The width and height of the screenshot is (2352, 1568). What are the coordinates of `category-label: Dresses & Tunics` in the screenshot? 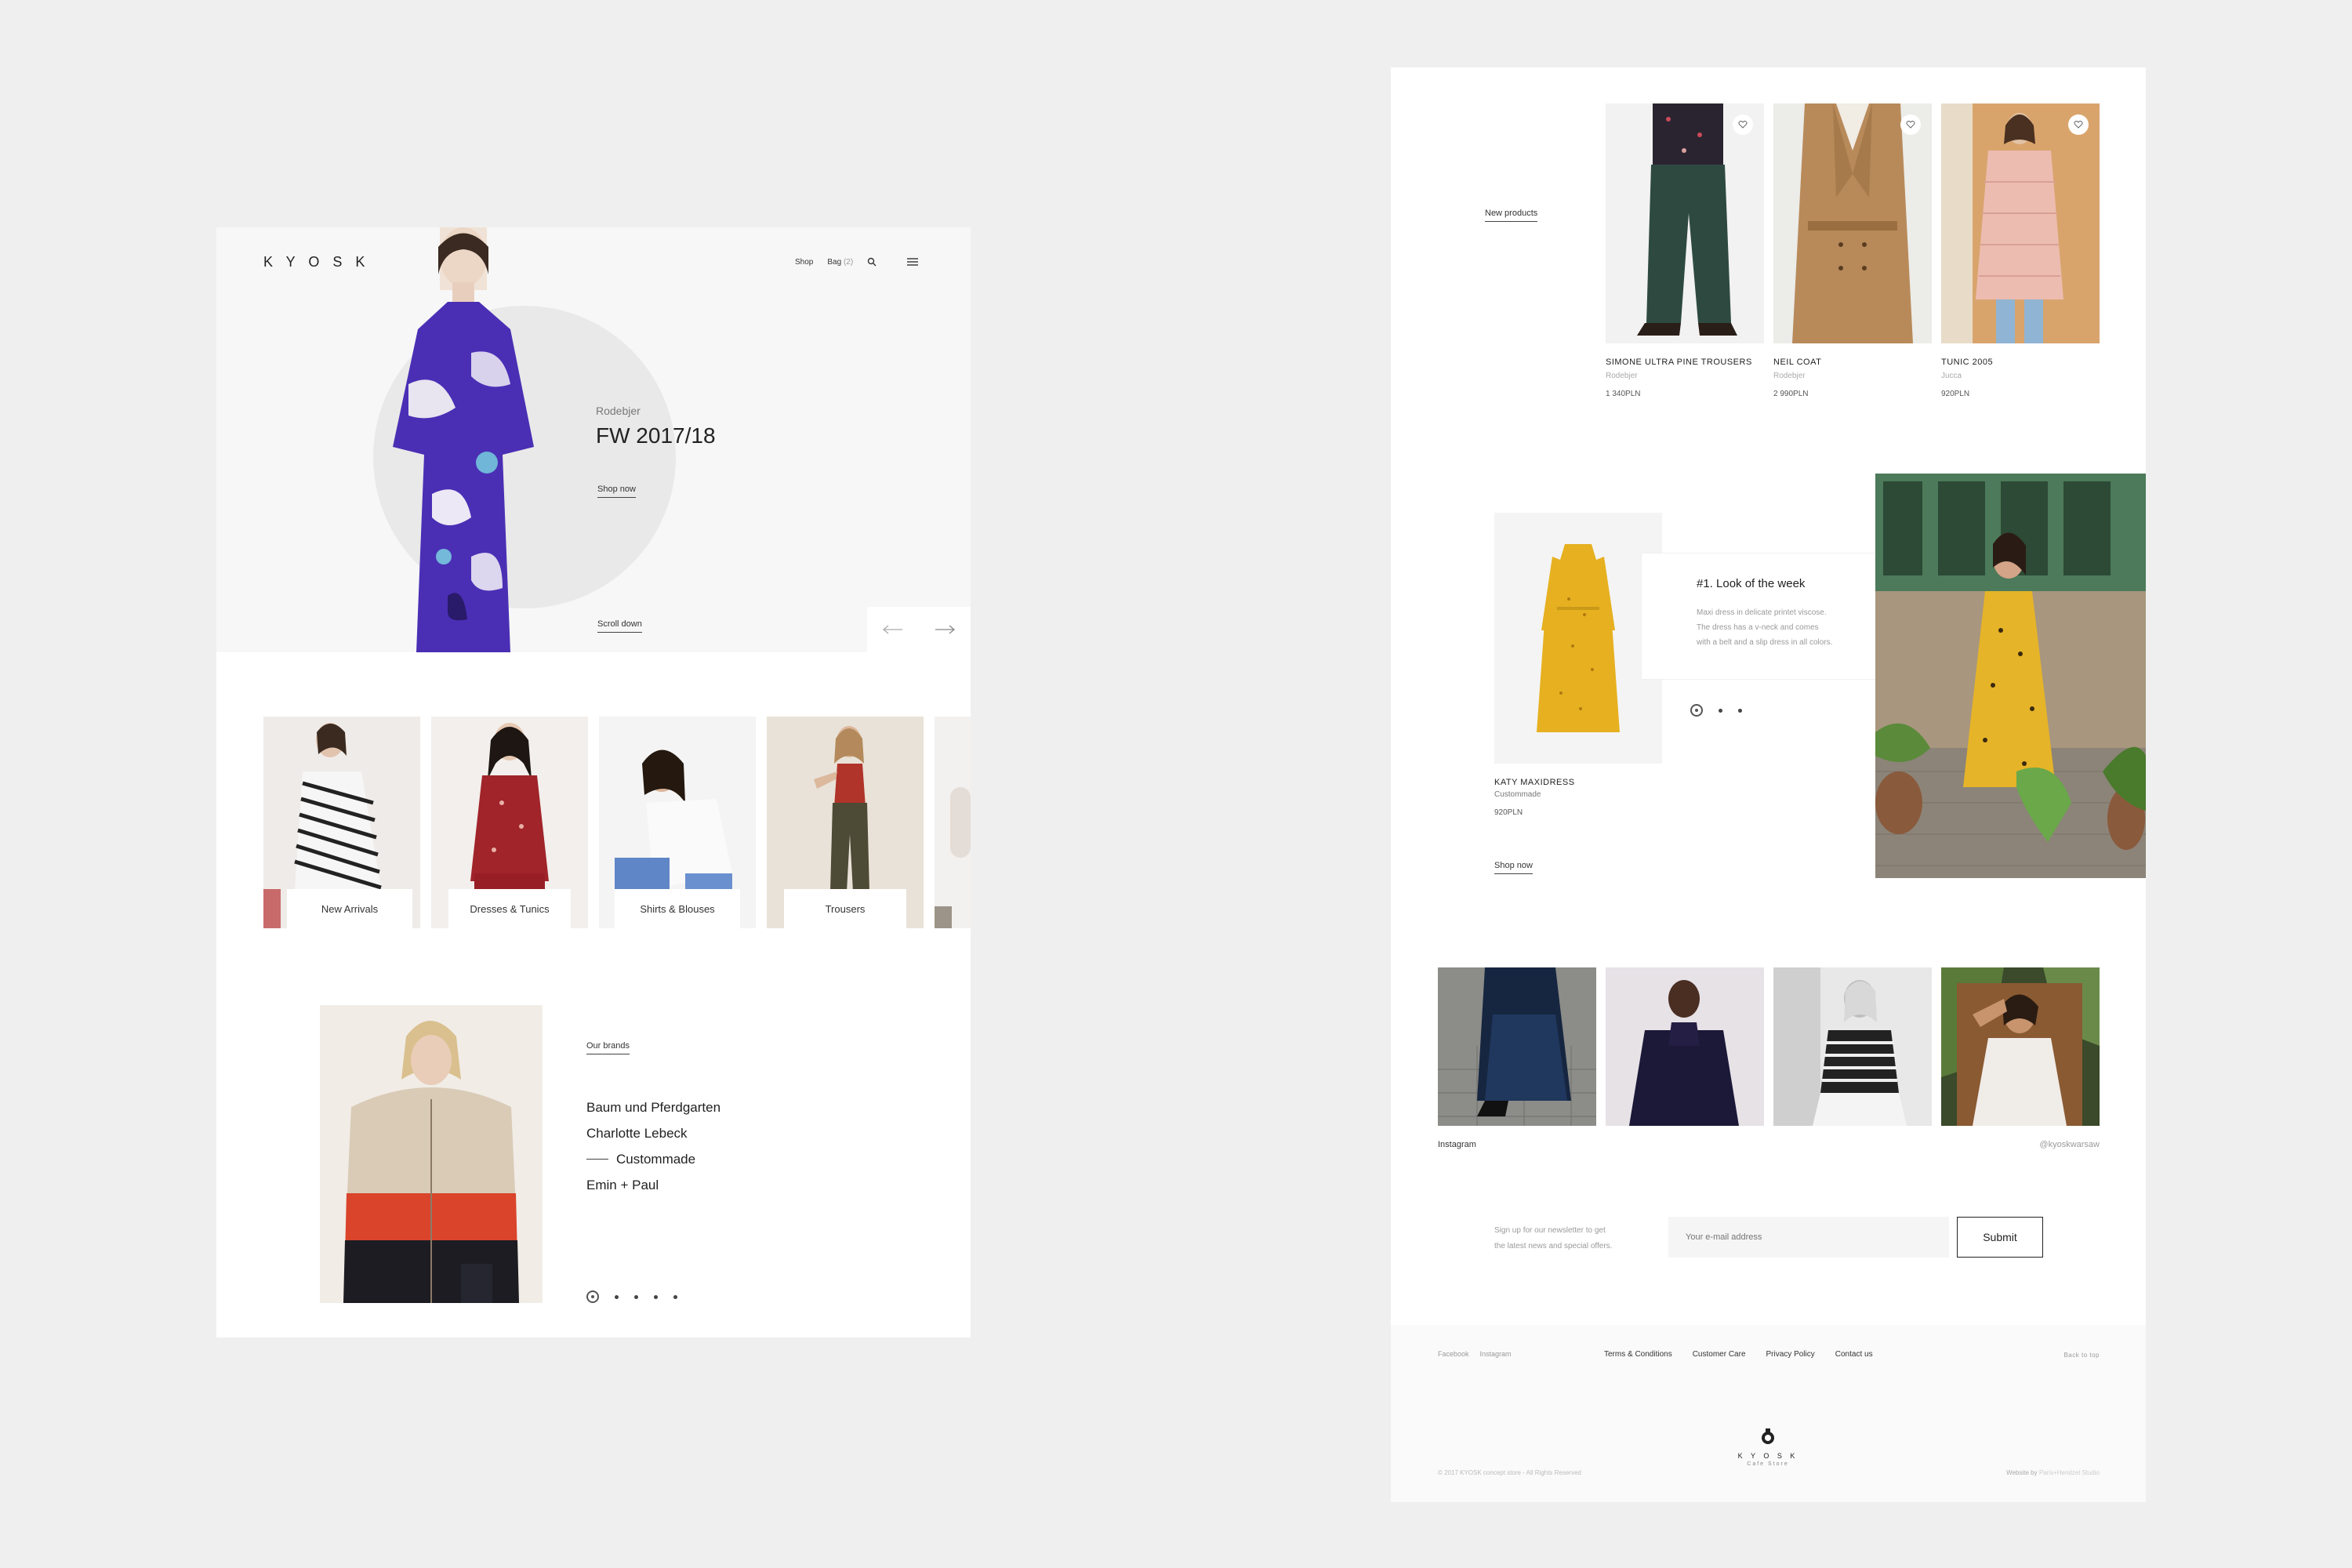 It's located at (509, 908).